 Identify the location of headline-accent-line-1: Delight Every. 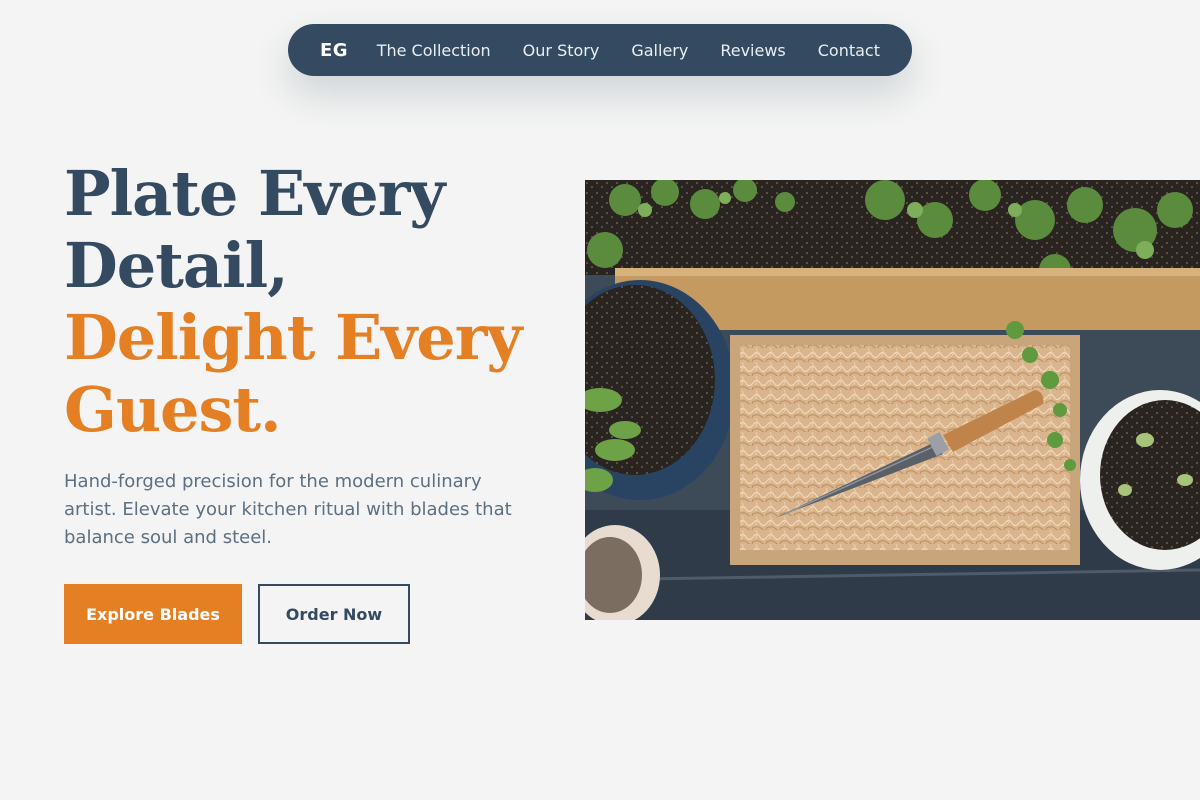
(293, 337).